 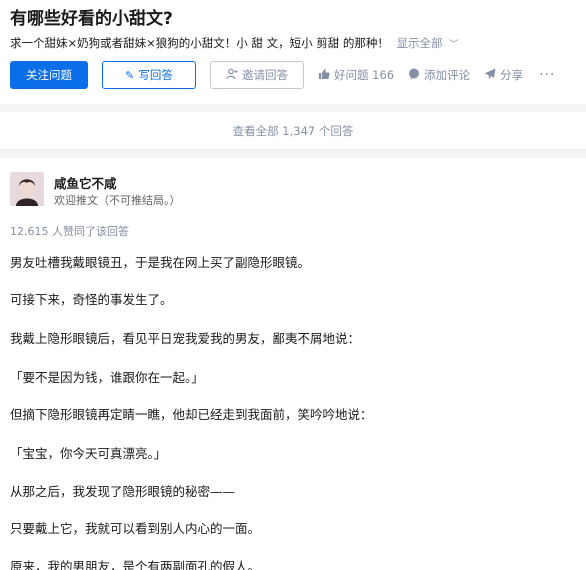 What do you see at coordinates (324, 75) in the screenshot?
I see `thumbs-up-icon` at bounding box center [324, 75].